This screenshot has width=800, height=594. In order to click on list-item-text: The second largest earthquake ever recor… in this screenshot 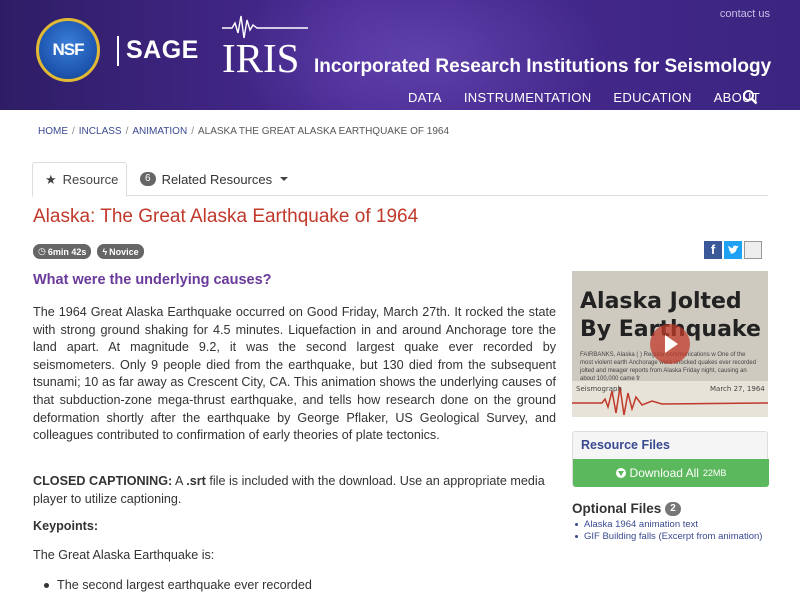, I will do `click(184, 585)`.